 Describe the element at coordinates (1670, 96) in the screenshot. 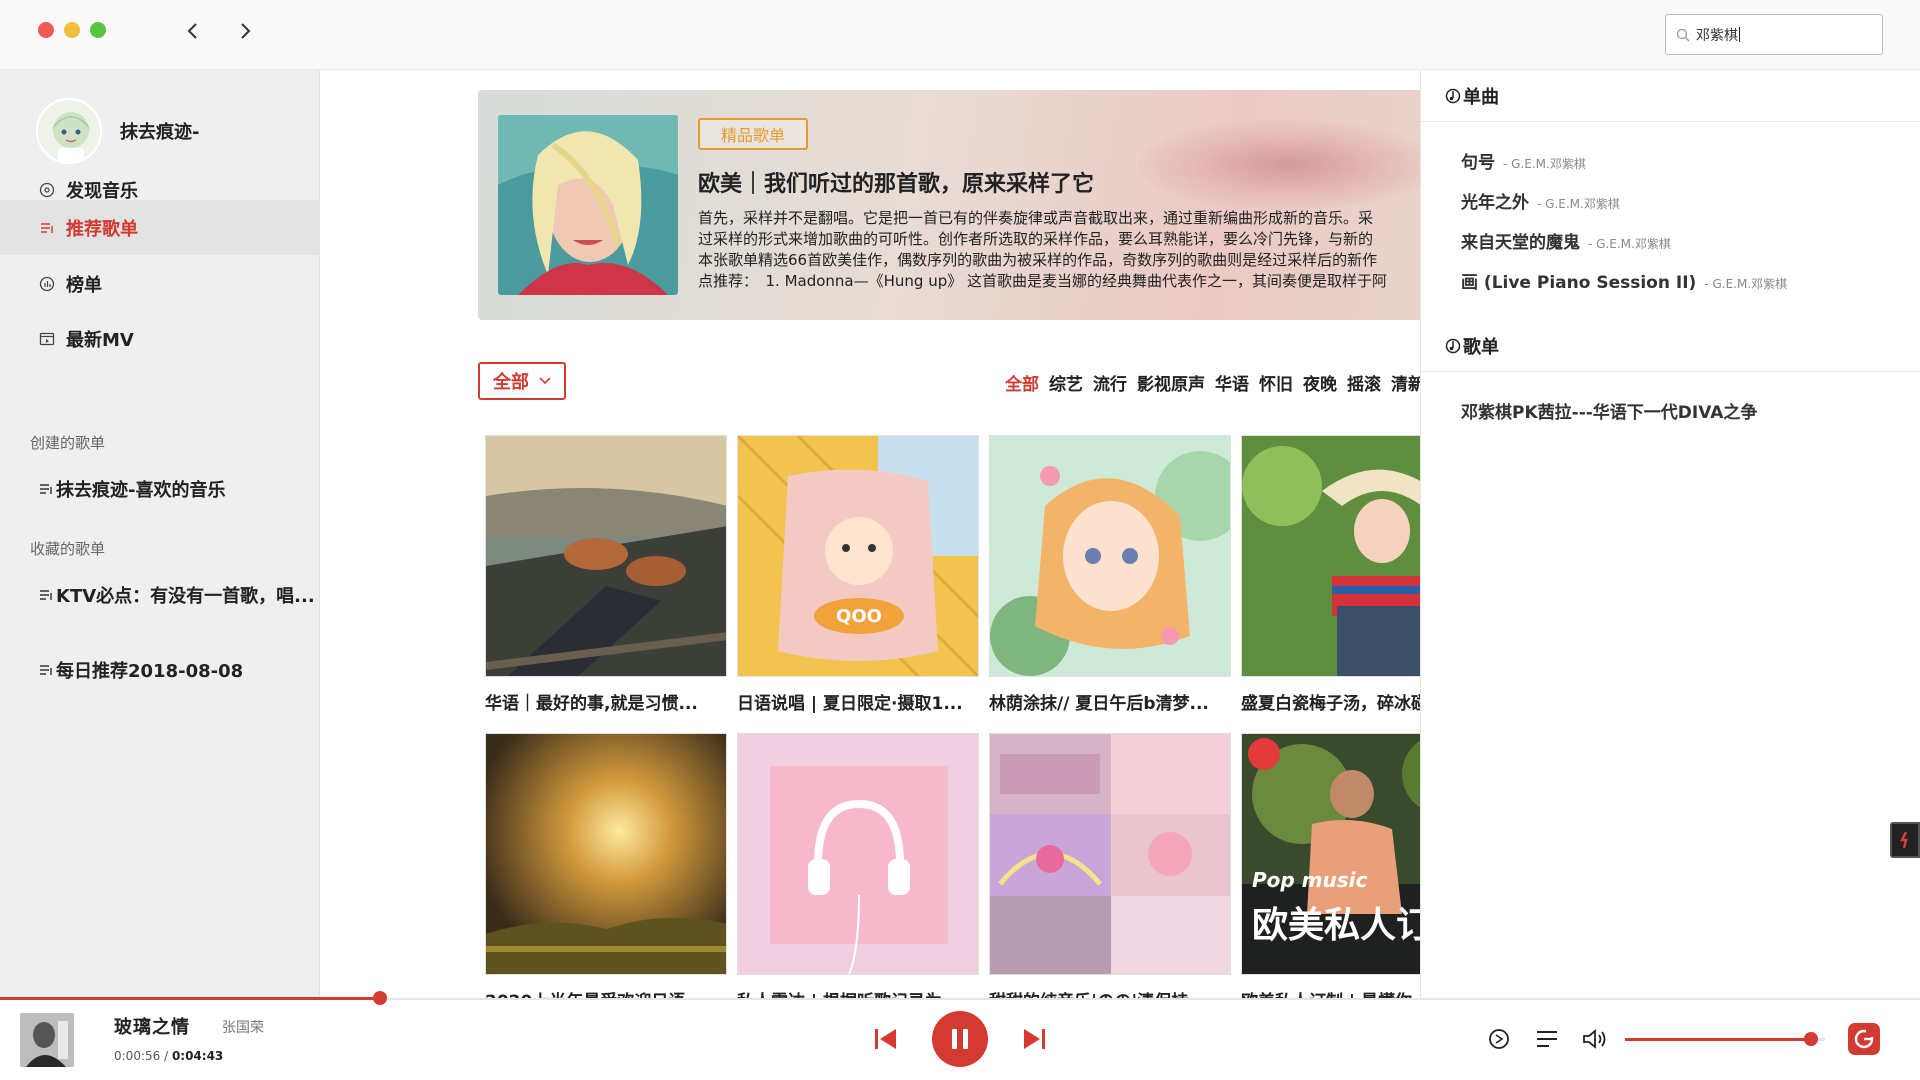

I see `songs-section-header: 单曲` at that location.